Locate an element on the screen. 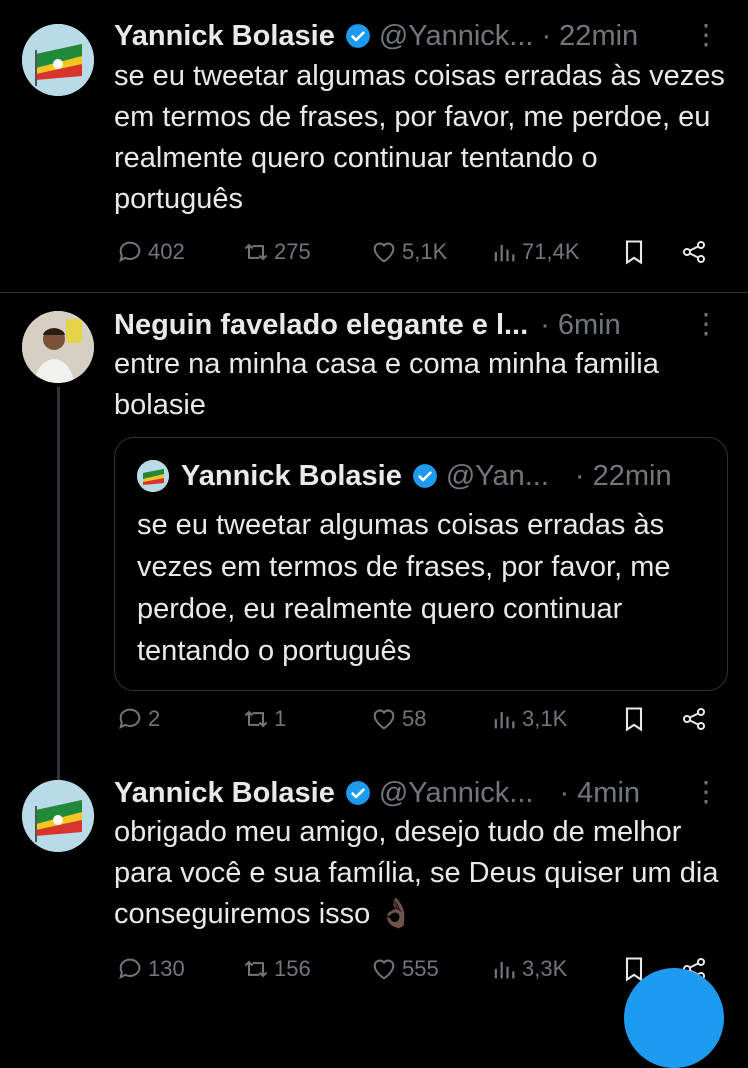  like-count: 555 is located at coordinates (420, 968).